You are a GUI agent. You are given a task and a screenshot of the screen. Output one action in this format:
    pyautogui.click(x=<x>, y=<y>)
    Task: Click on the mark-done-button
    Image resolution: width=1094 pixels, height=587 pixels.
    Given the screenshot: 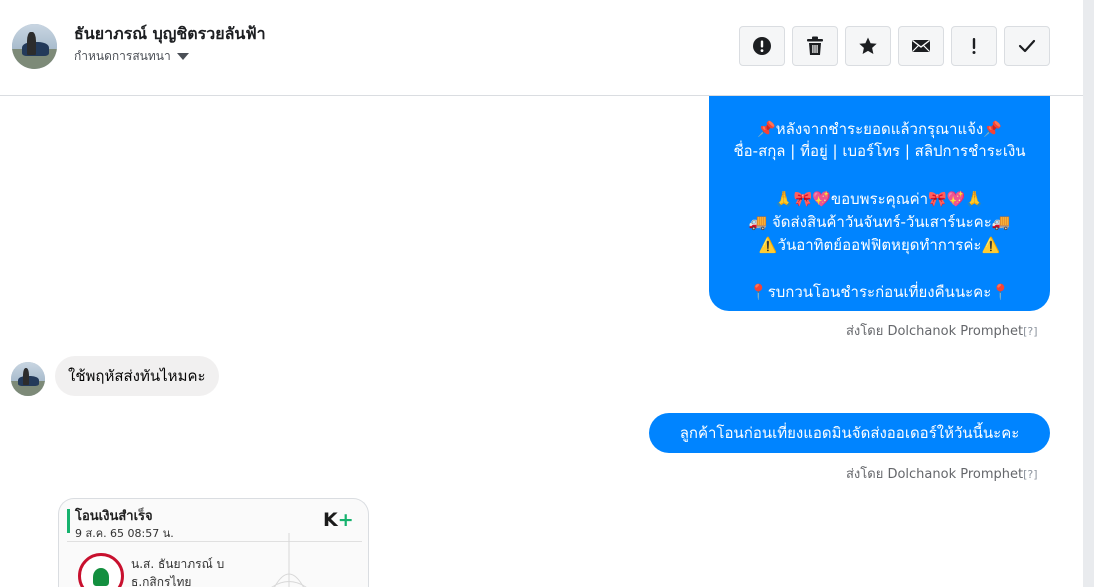 What is the action you would take?
    pyautogui.click(x=1027, y=46)
    